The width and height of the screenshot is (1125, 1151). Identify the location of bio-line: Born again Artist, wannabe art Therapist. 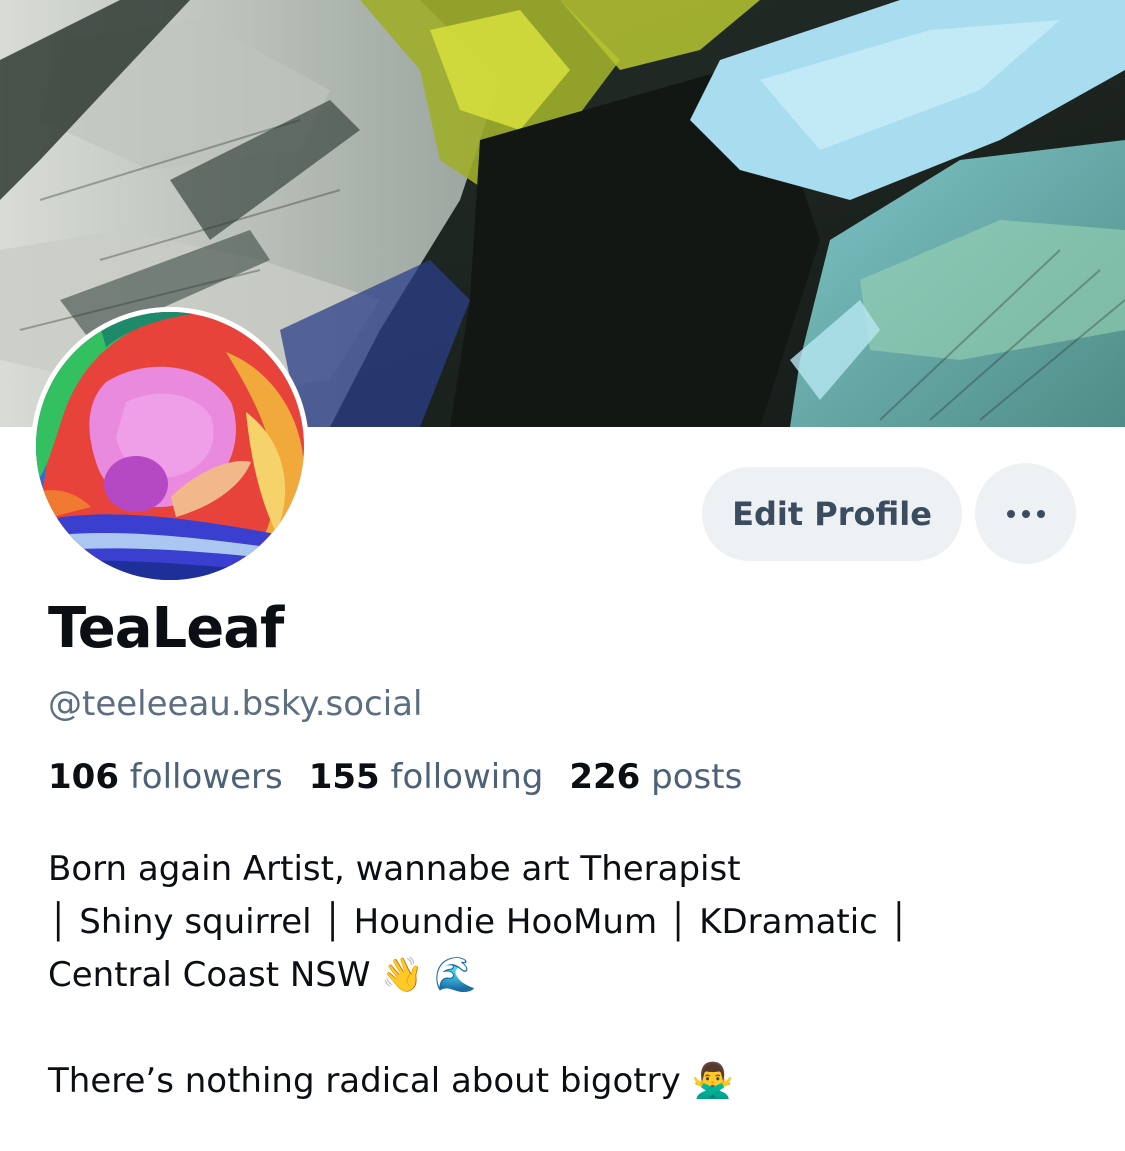
(394, 869).